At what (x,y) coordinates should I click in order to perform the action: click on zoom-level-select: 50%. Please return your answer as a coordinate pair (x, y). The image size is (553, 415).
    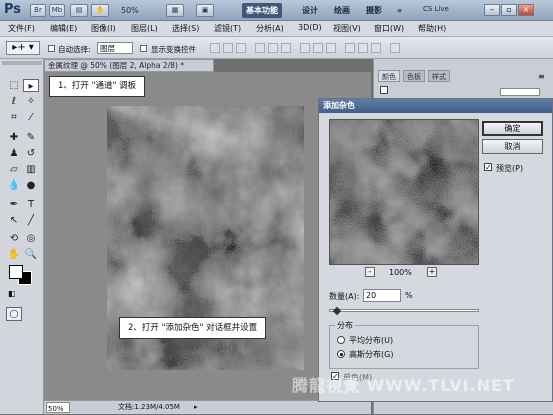
    Looking at the image, I should click on (141, 10).